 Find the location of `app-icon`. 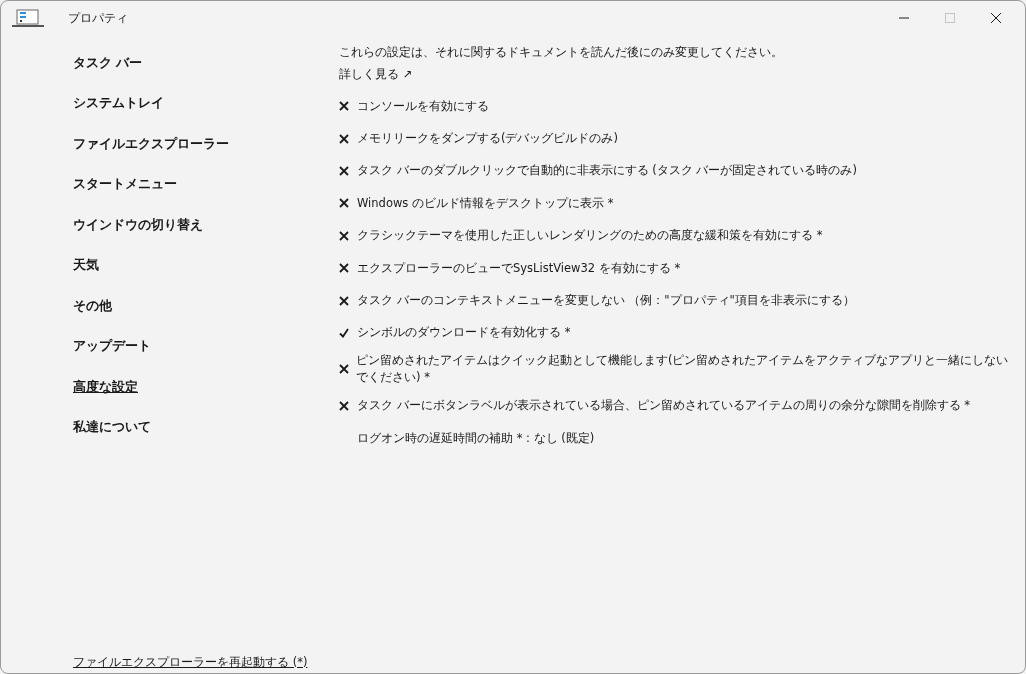

app-icon is located at coordinates (28, 18).